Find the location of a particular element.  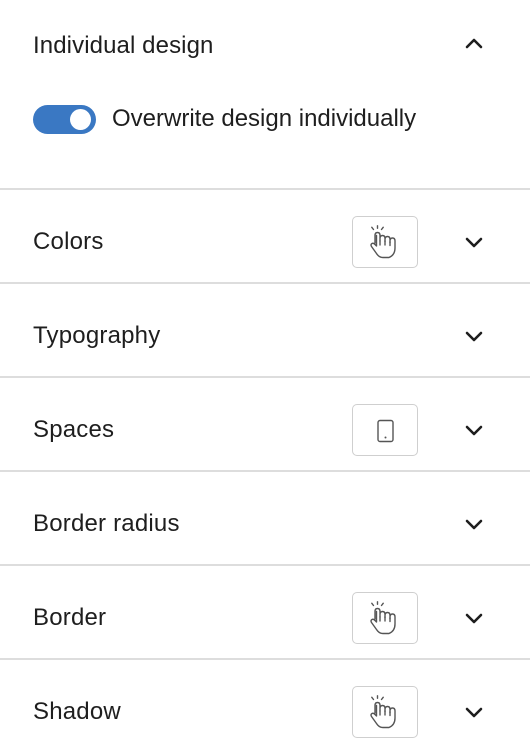

row-label: Shadow is located at coordinates (77, 711).